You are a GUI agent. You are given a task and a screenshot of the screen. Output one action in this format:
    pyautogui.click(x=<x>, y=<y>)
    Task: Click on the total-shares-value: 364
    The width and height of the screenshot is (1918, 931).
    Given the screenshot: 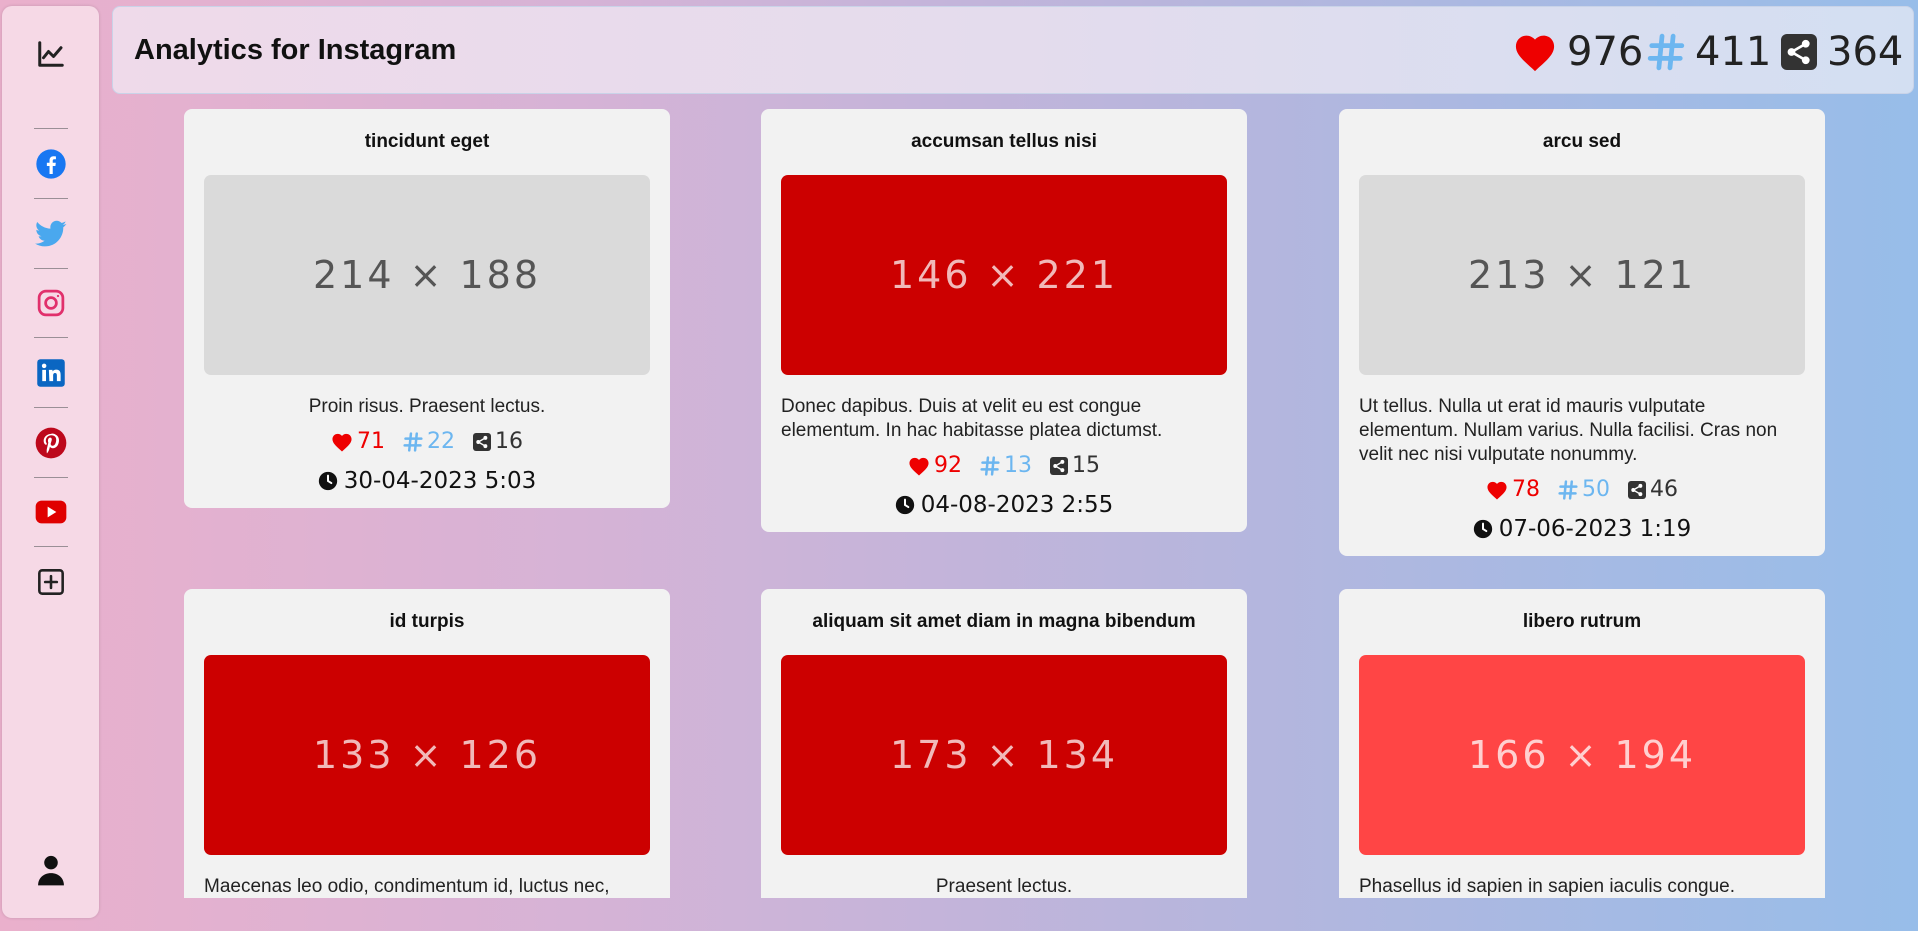 What is the action you would take?
    pyautogui.click(x=1865, y=52)
    